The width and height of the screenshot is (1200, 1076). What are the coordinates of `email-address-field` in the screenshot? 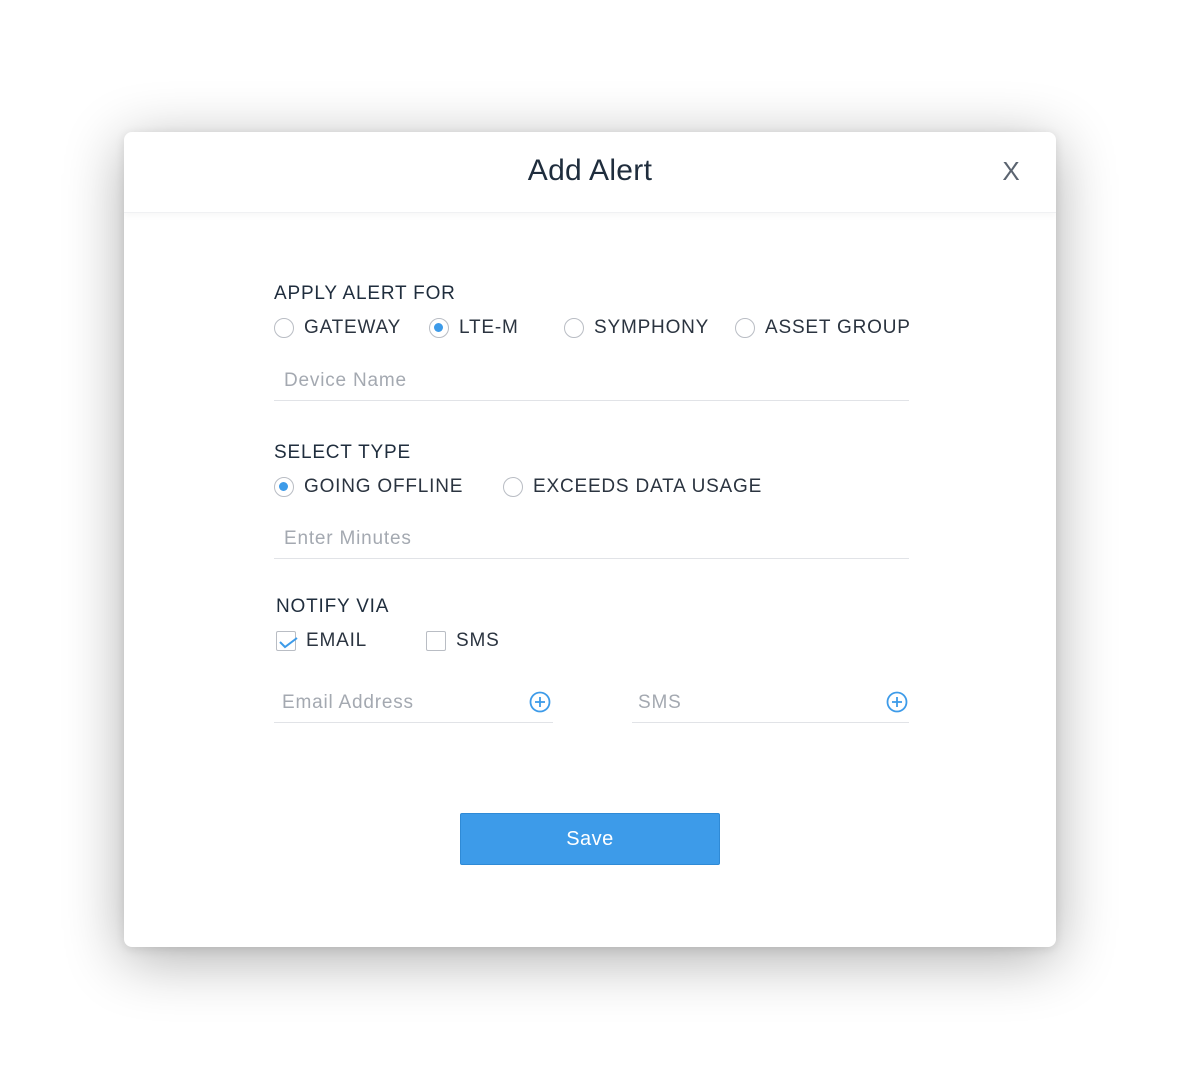 It's located at (413, 703).